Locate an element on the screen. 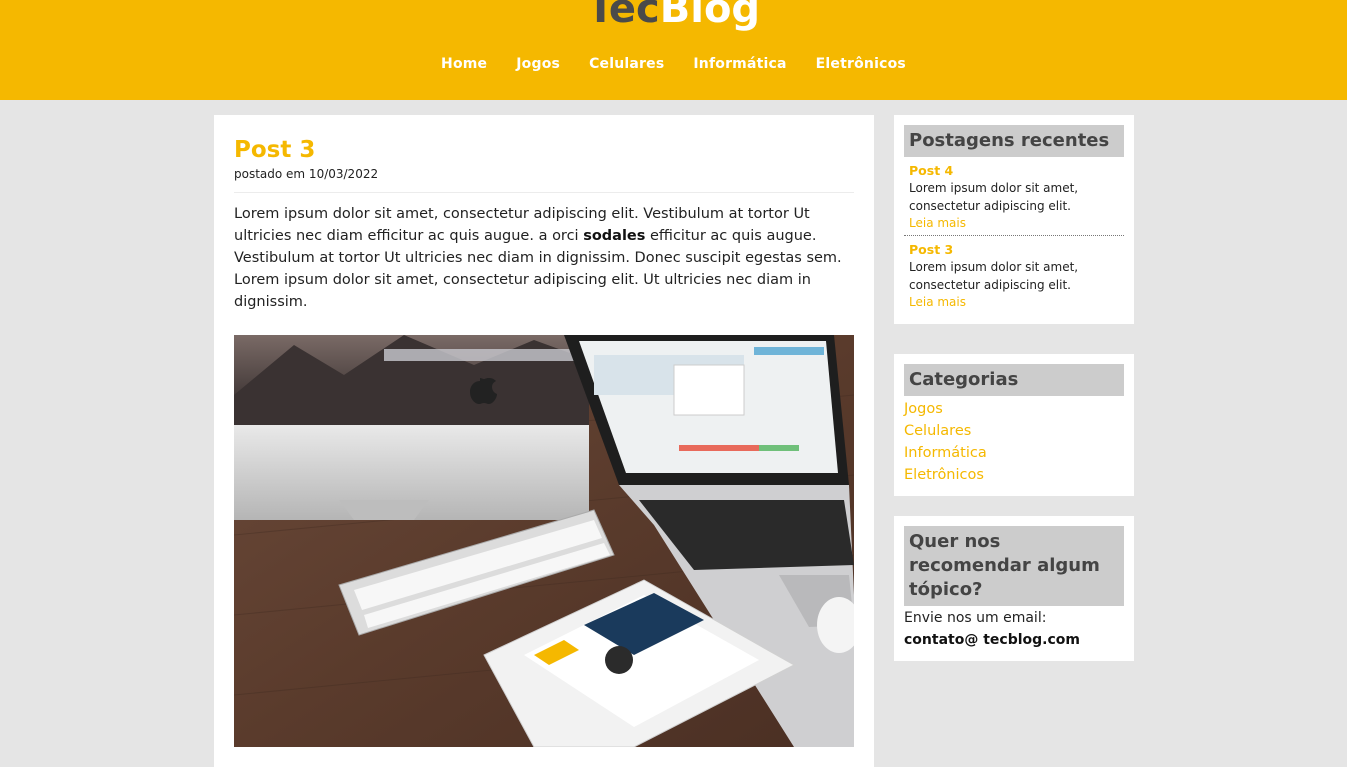 Image resolution: width=1347 pixels, height=767 pixels. category-item: Jogos is located at coordinates (1014, 409).